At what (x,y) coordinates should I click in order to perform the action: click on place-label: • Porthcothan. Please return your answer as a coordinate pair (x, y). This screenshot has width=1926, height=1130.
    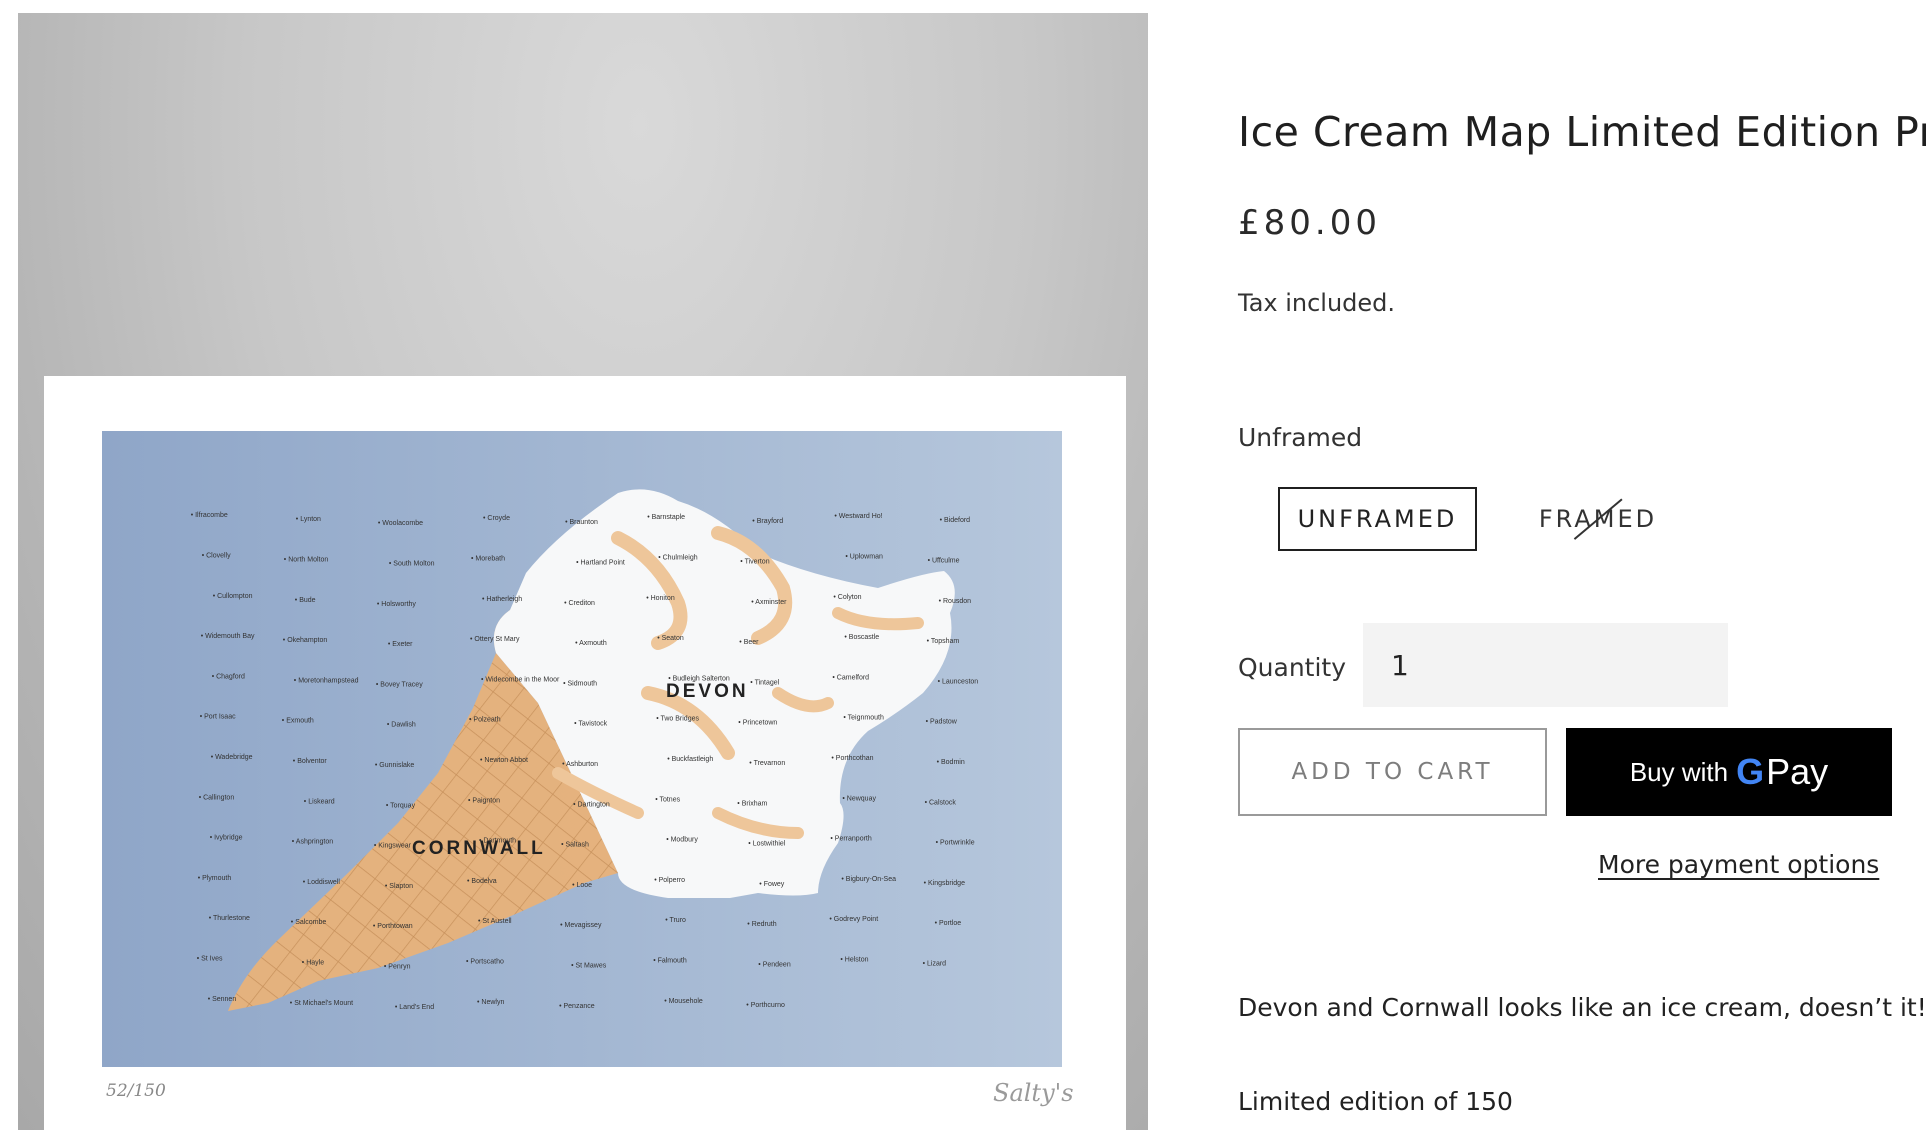
    Looking at the image, I should click on (852, 758).